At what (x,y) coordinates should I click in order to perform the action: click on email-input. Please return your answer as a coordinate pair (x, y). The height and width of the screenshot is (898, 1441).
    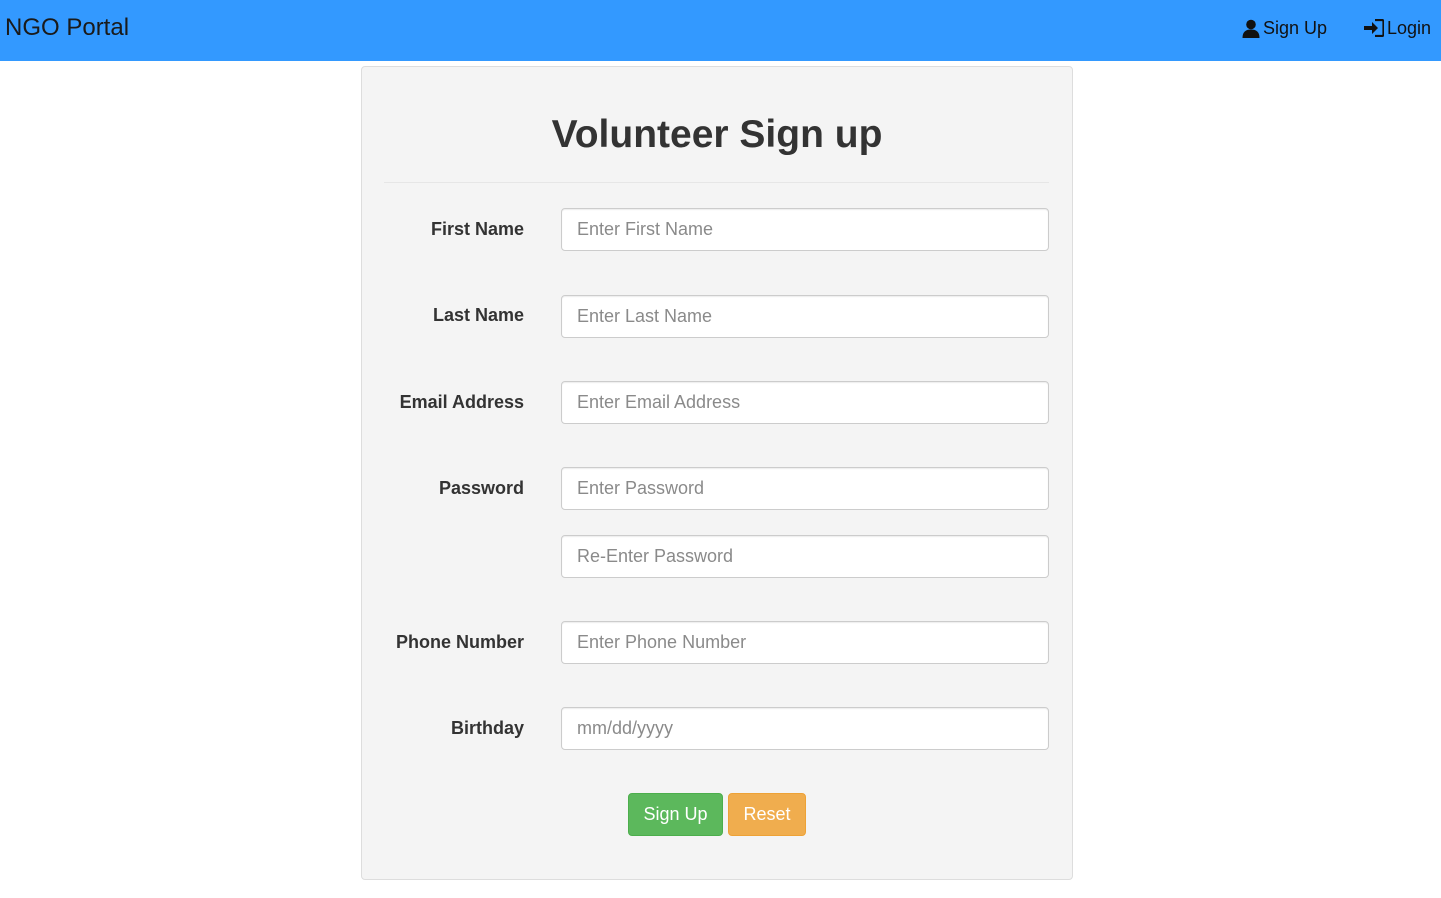
    Looking at the image, I should click on (805, 402).